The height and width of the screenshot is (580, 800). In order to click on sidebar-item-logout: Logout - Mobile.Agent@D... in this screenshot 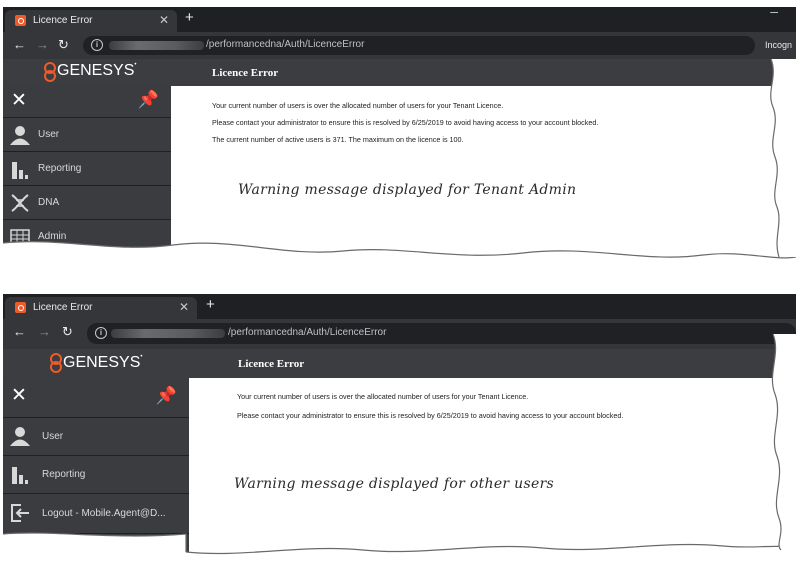, I will do `click(96, 514)`.